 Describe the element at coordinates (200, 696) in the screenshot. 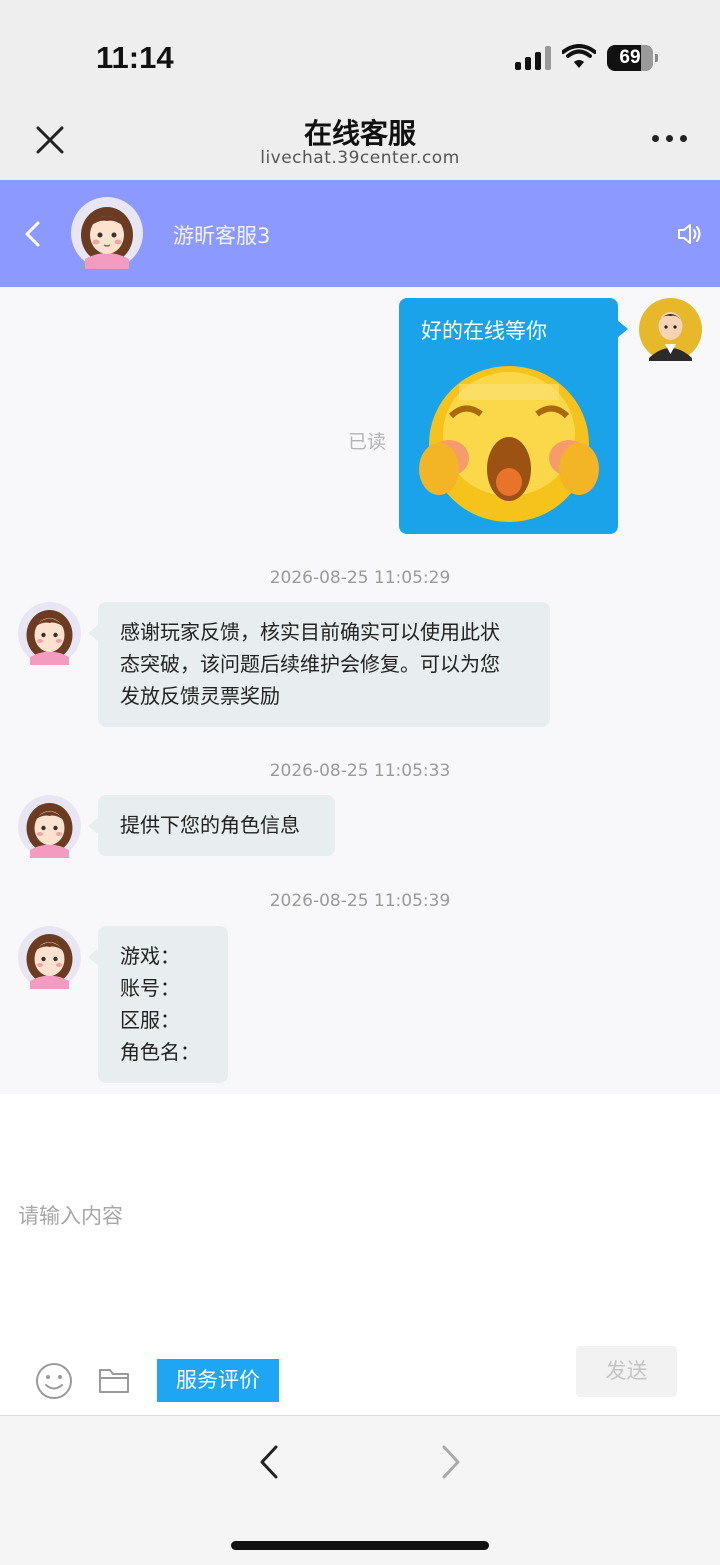

I see `message-text-line: 发放反馈灵票奖励` at that location.